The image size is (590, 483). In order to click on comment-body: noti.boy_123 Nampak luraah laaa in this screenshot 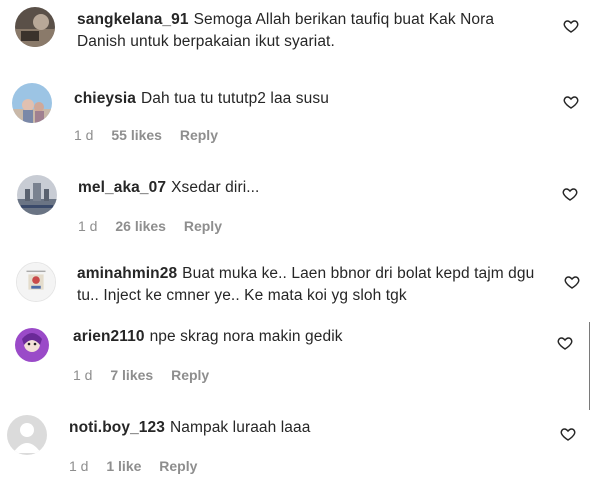, I will do `click(299, 428)`.